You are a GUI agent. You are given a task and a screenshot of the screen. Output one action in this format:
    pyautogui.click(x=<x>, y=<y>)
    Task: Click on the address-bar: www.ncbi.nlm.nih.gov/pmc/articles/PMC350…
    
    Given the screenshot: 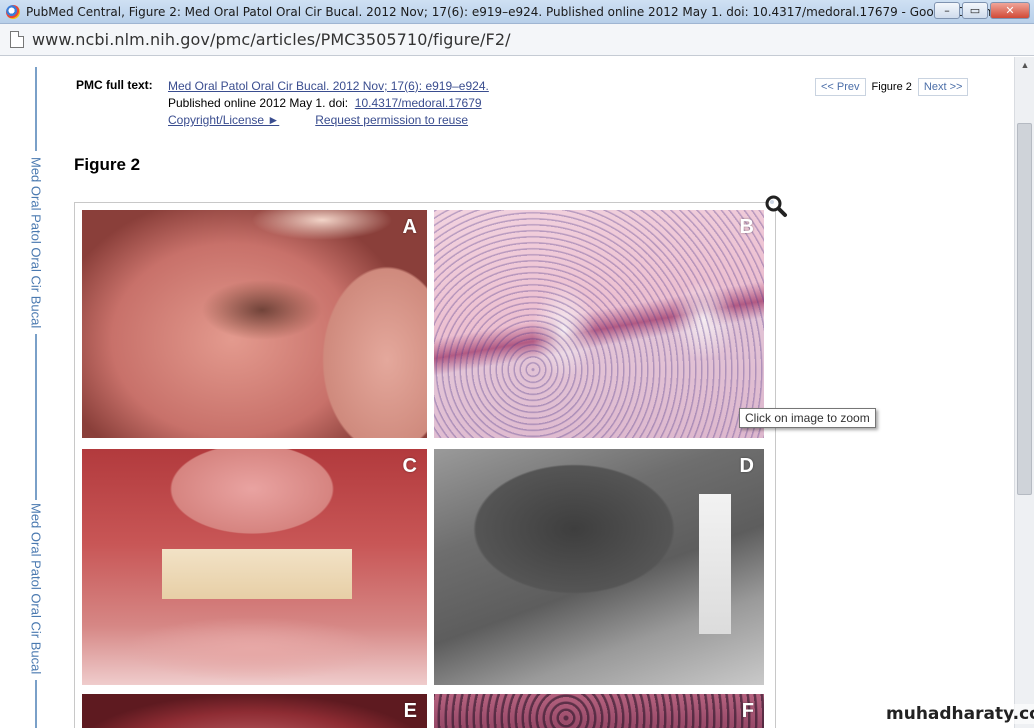 What is the action you would take?
    pyautogui.click(x=517, y=40)
    